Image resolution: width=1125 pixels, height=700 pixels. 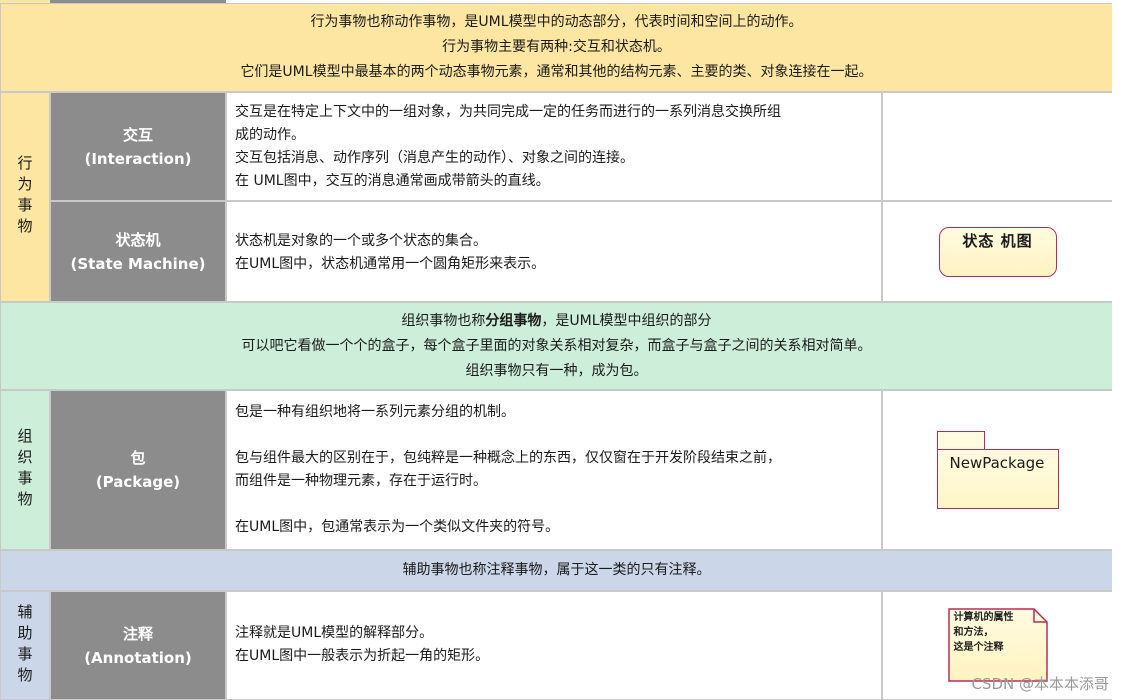 I want to click on desc-line: 注释就是UML模型的解释部分。, so click(x=334, y=633).